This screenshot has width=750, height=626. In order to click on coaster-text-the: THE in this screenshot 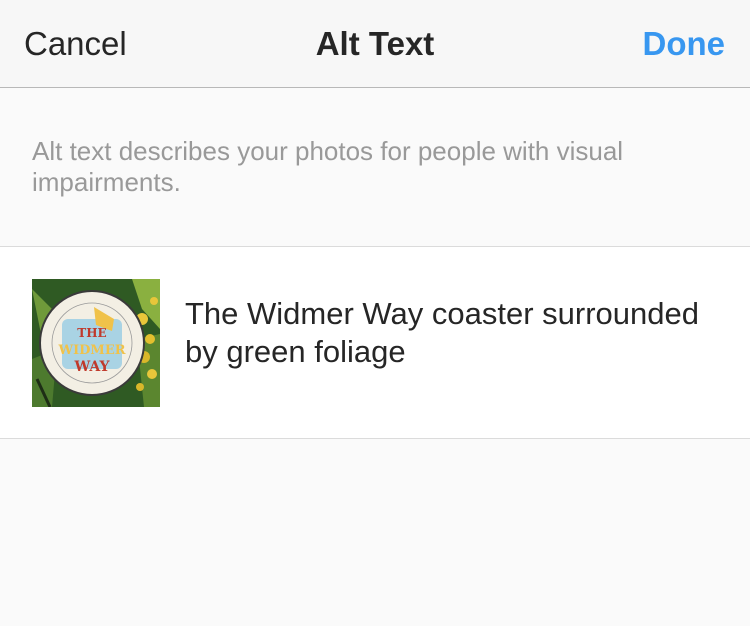, I will do `click(91, 333)`.